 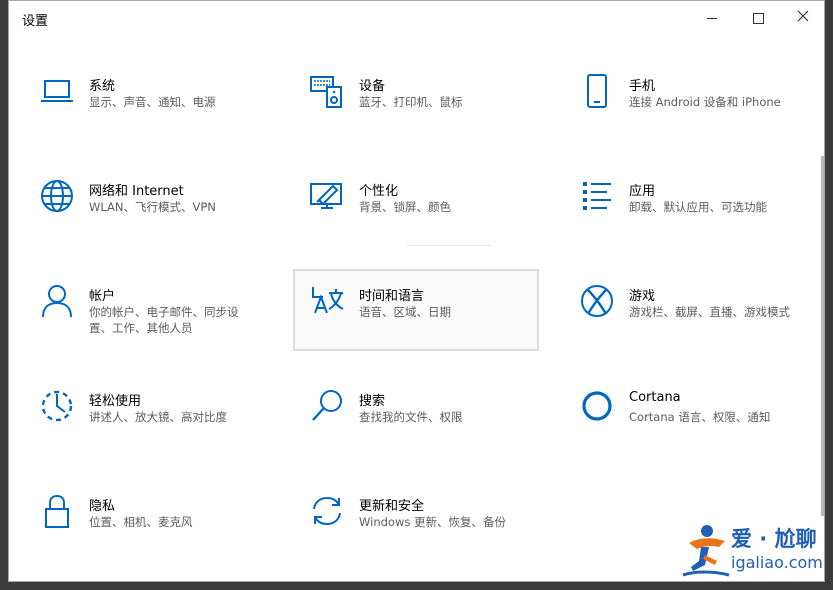 What do you see at coordinates (57, 91) in the screenshot?
I see `laptop-icon` at bounding box center [57, 91].